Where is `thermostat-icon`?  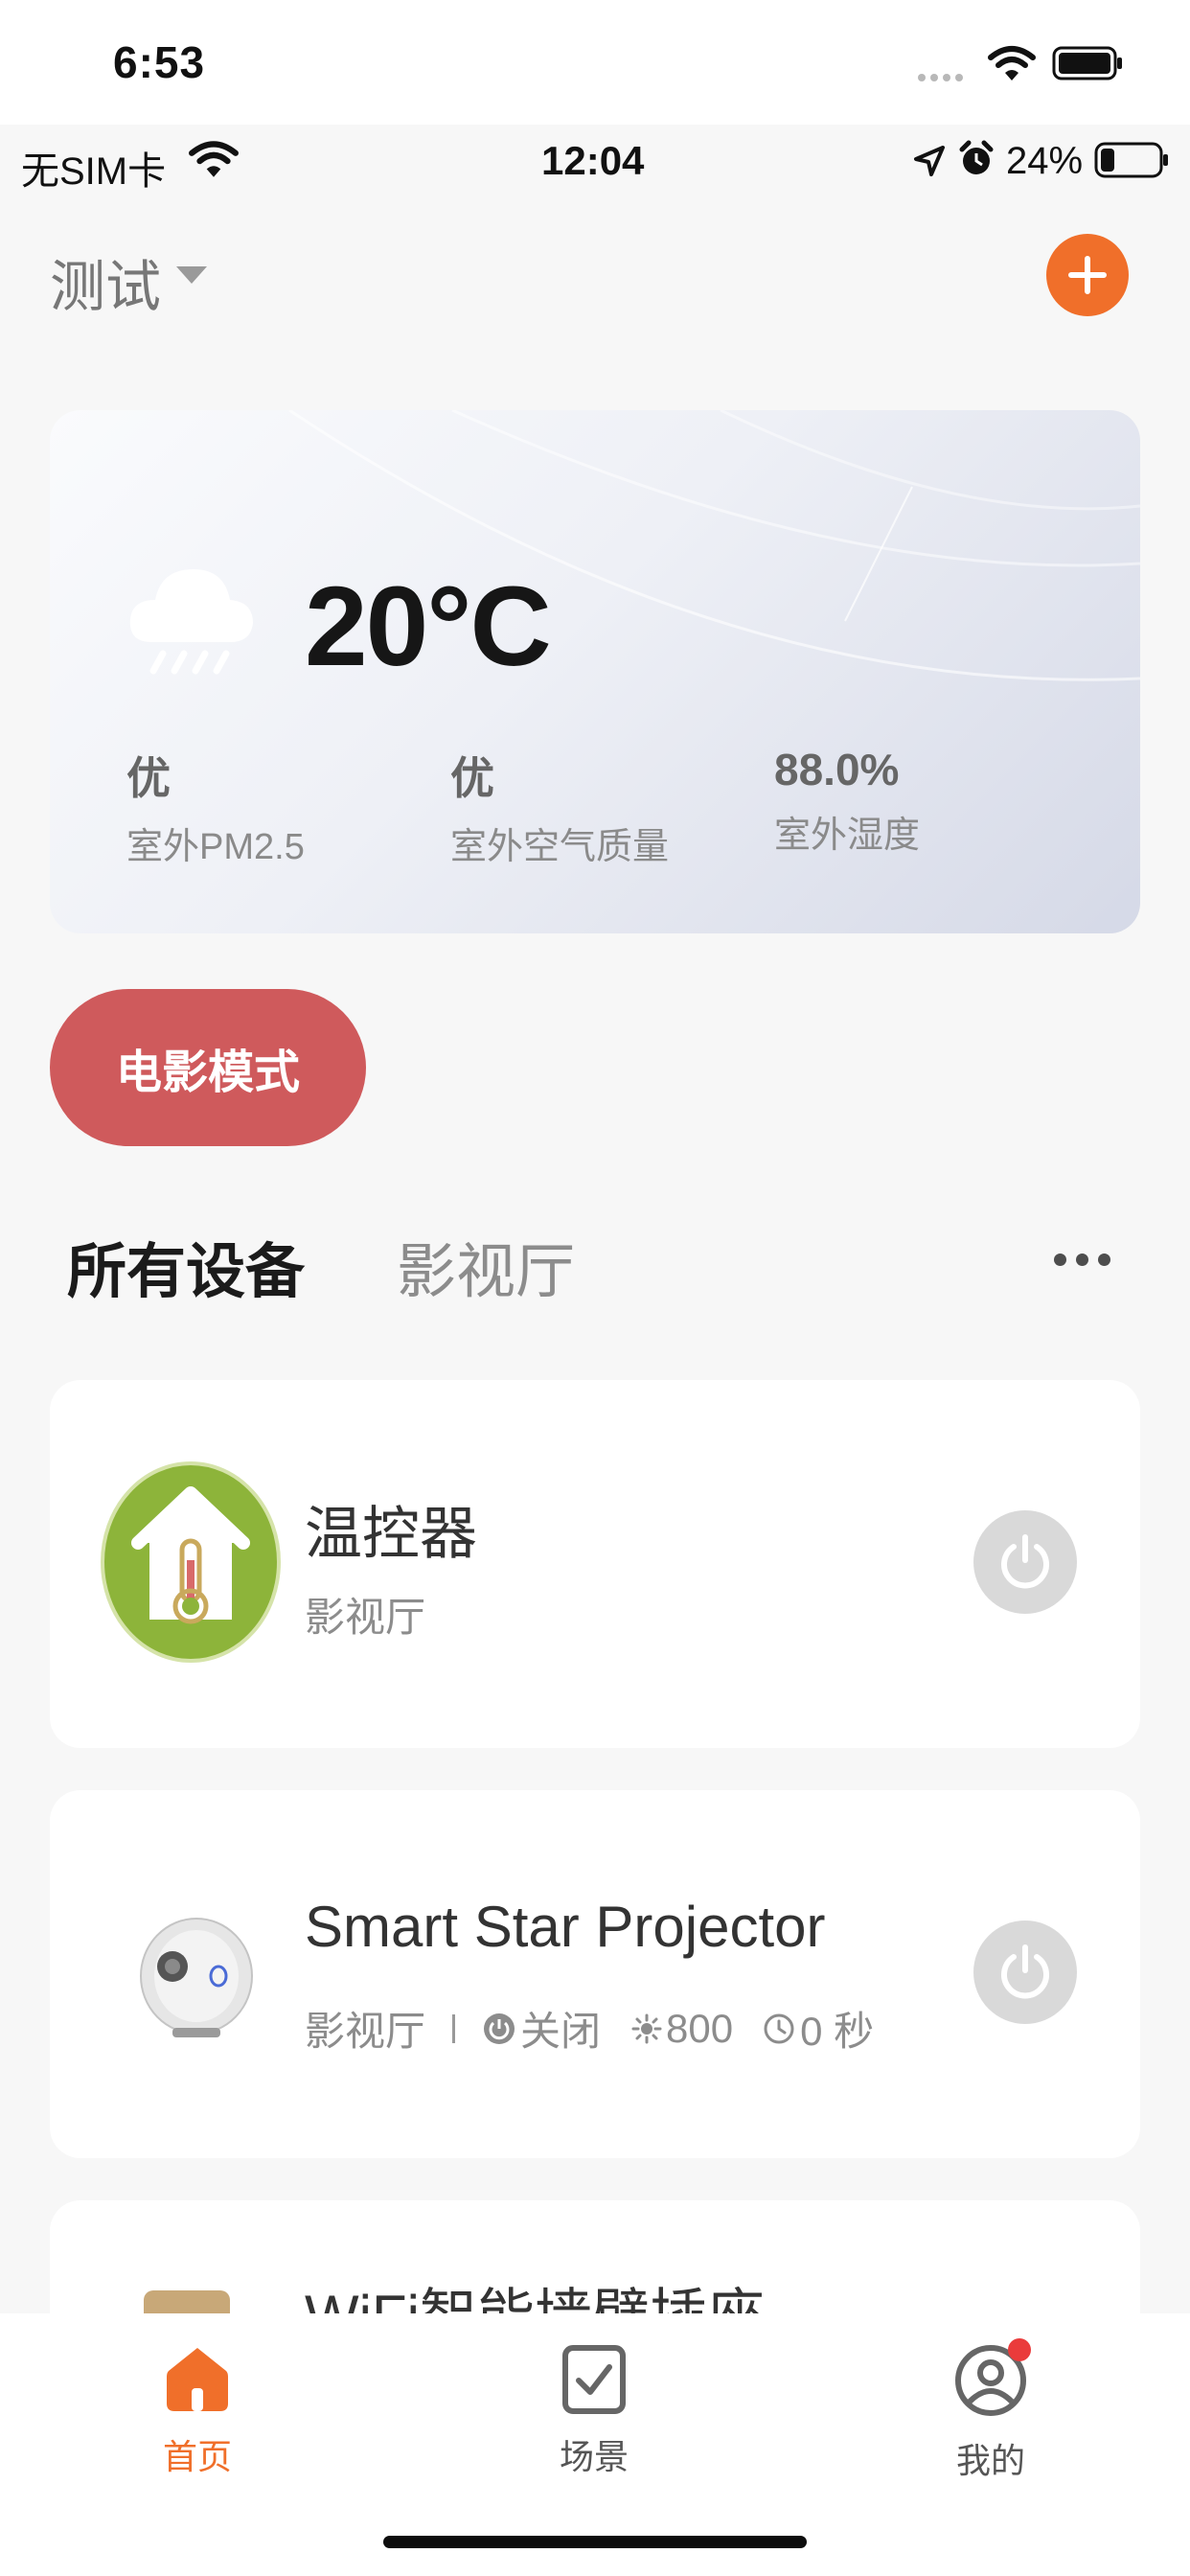
thermostat-icon is located at coordinates (191, 1562).